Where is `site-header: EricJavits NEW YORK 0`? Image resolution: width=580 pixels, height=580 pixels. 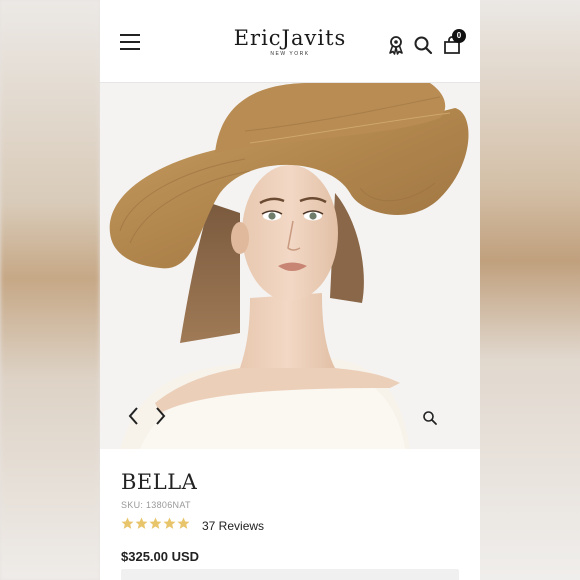
site-header: EricJavits NEW YORK 0 is located at coordinates (290, 41).